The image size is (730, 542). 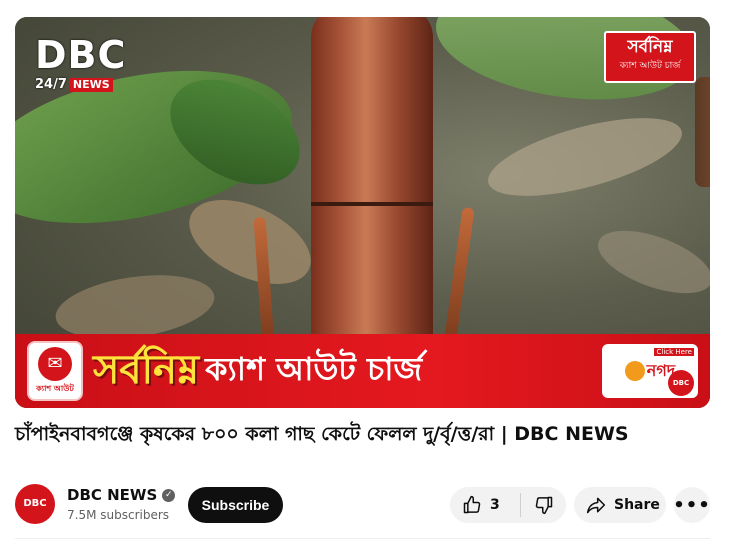 I want to click on channel-name: DBC NEWS, so click(x=112, y=495).